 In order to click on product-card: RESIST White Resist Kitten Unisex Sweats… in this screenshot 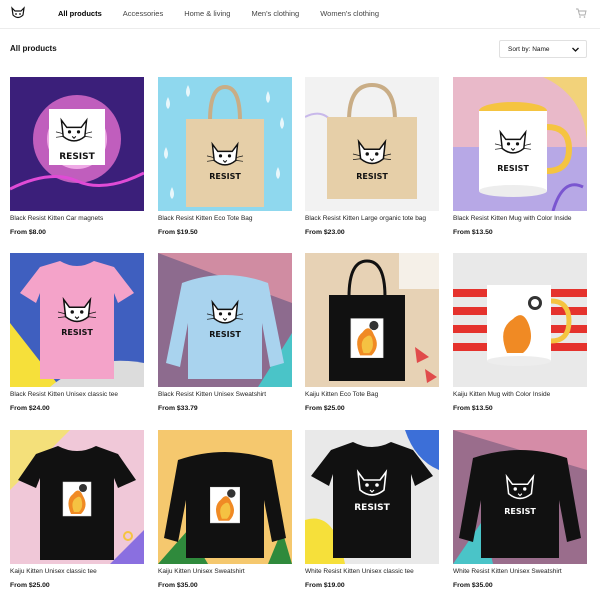, I will do `click(520, 509)`.